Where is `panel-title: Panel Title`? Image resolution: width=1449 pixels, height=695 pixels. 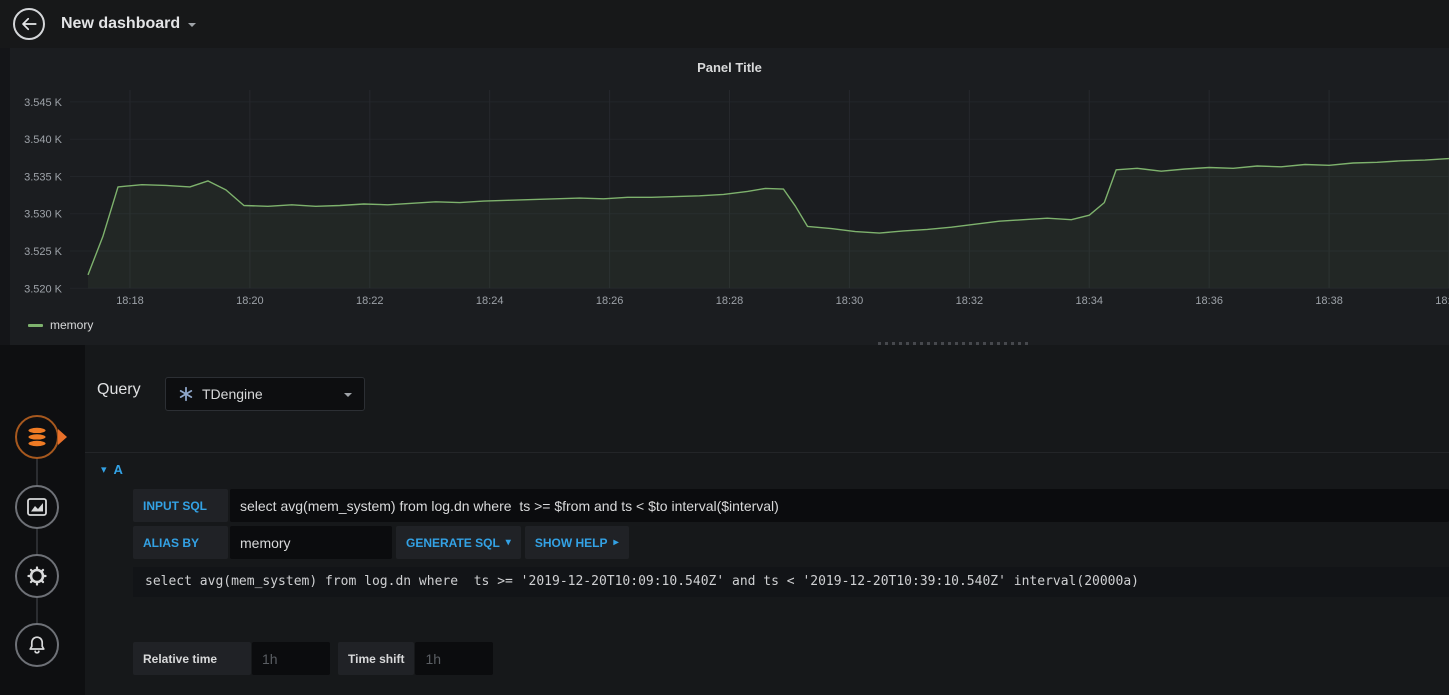 panel-title: Panel Title is located at coordinates (729, 67).